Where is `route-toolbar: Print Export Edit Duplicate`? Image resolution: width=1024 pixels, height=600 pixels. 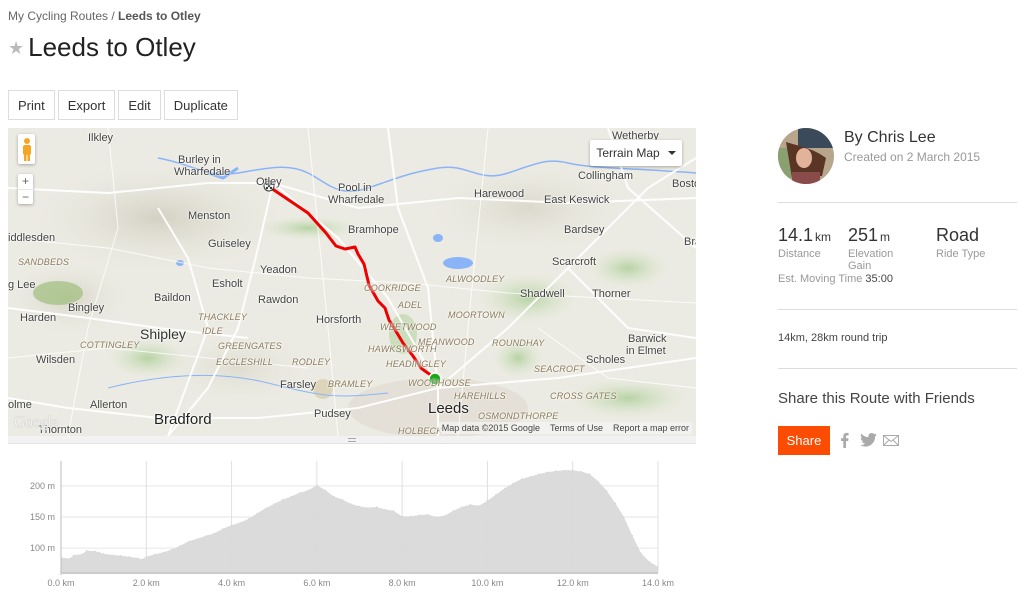 route-toolbar: Print Export Edit Duplicate is located at coordinates (123, 105).